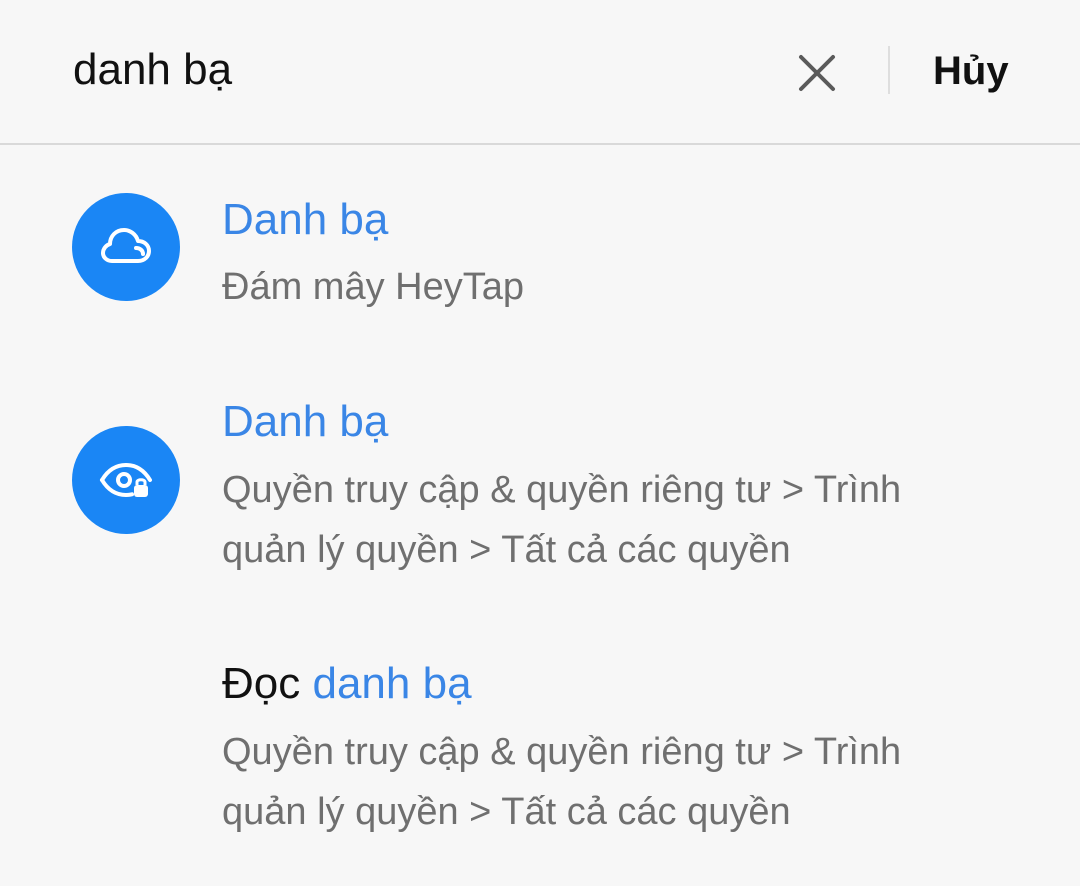  I want to click on cloud-icon, so click(126, 245).